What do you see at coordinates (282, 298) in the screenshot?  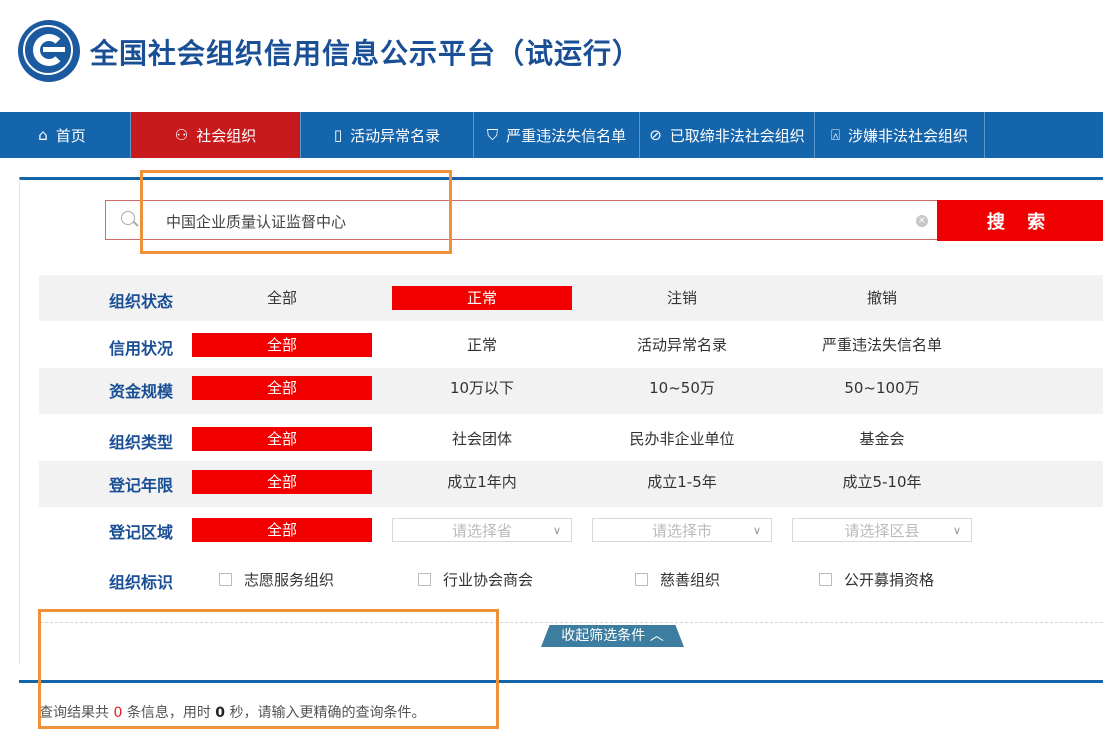 I see `status-option-all: 全部` at bounding box center [282, 298].